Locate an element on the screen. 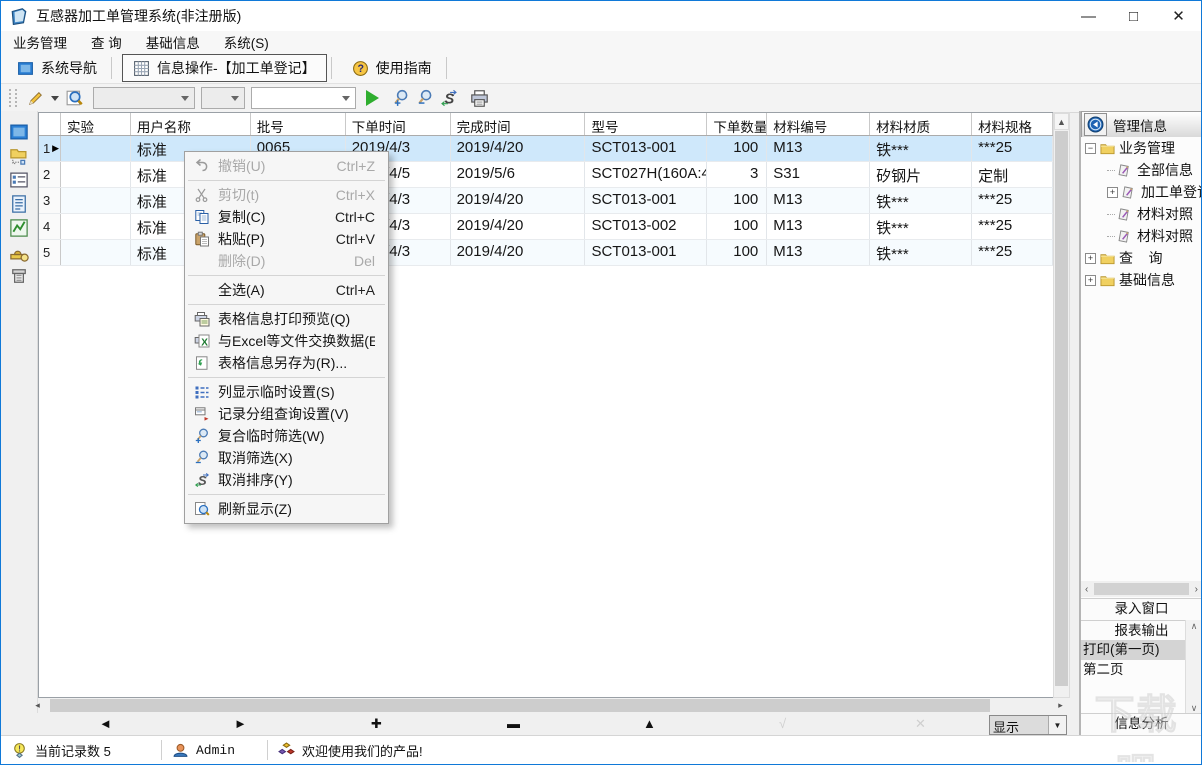 Image resolution: width=1202 pixels, height=765 pixels. column-header-7: 下单数量 is located at coordinates (737, 124).